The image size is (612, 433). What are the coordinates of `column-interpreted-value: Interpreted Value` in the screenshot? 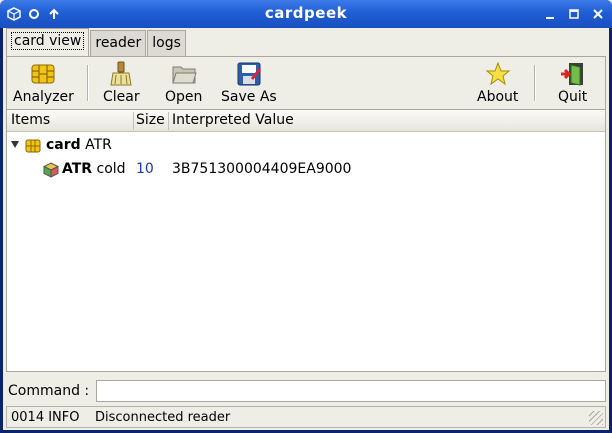 It's located at (233, 120).